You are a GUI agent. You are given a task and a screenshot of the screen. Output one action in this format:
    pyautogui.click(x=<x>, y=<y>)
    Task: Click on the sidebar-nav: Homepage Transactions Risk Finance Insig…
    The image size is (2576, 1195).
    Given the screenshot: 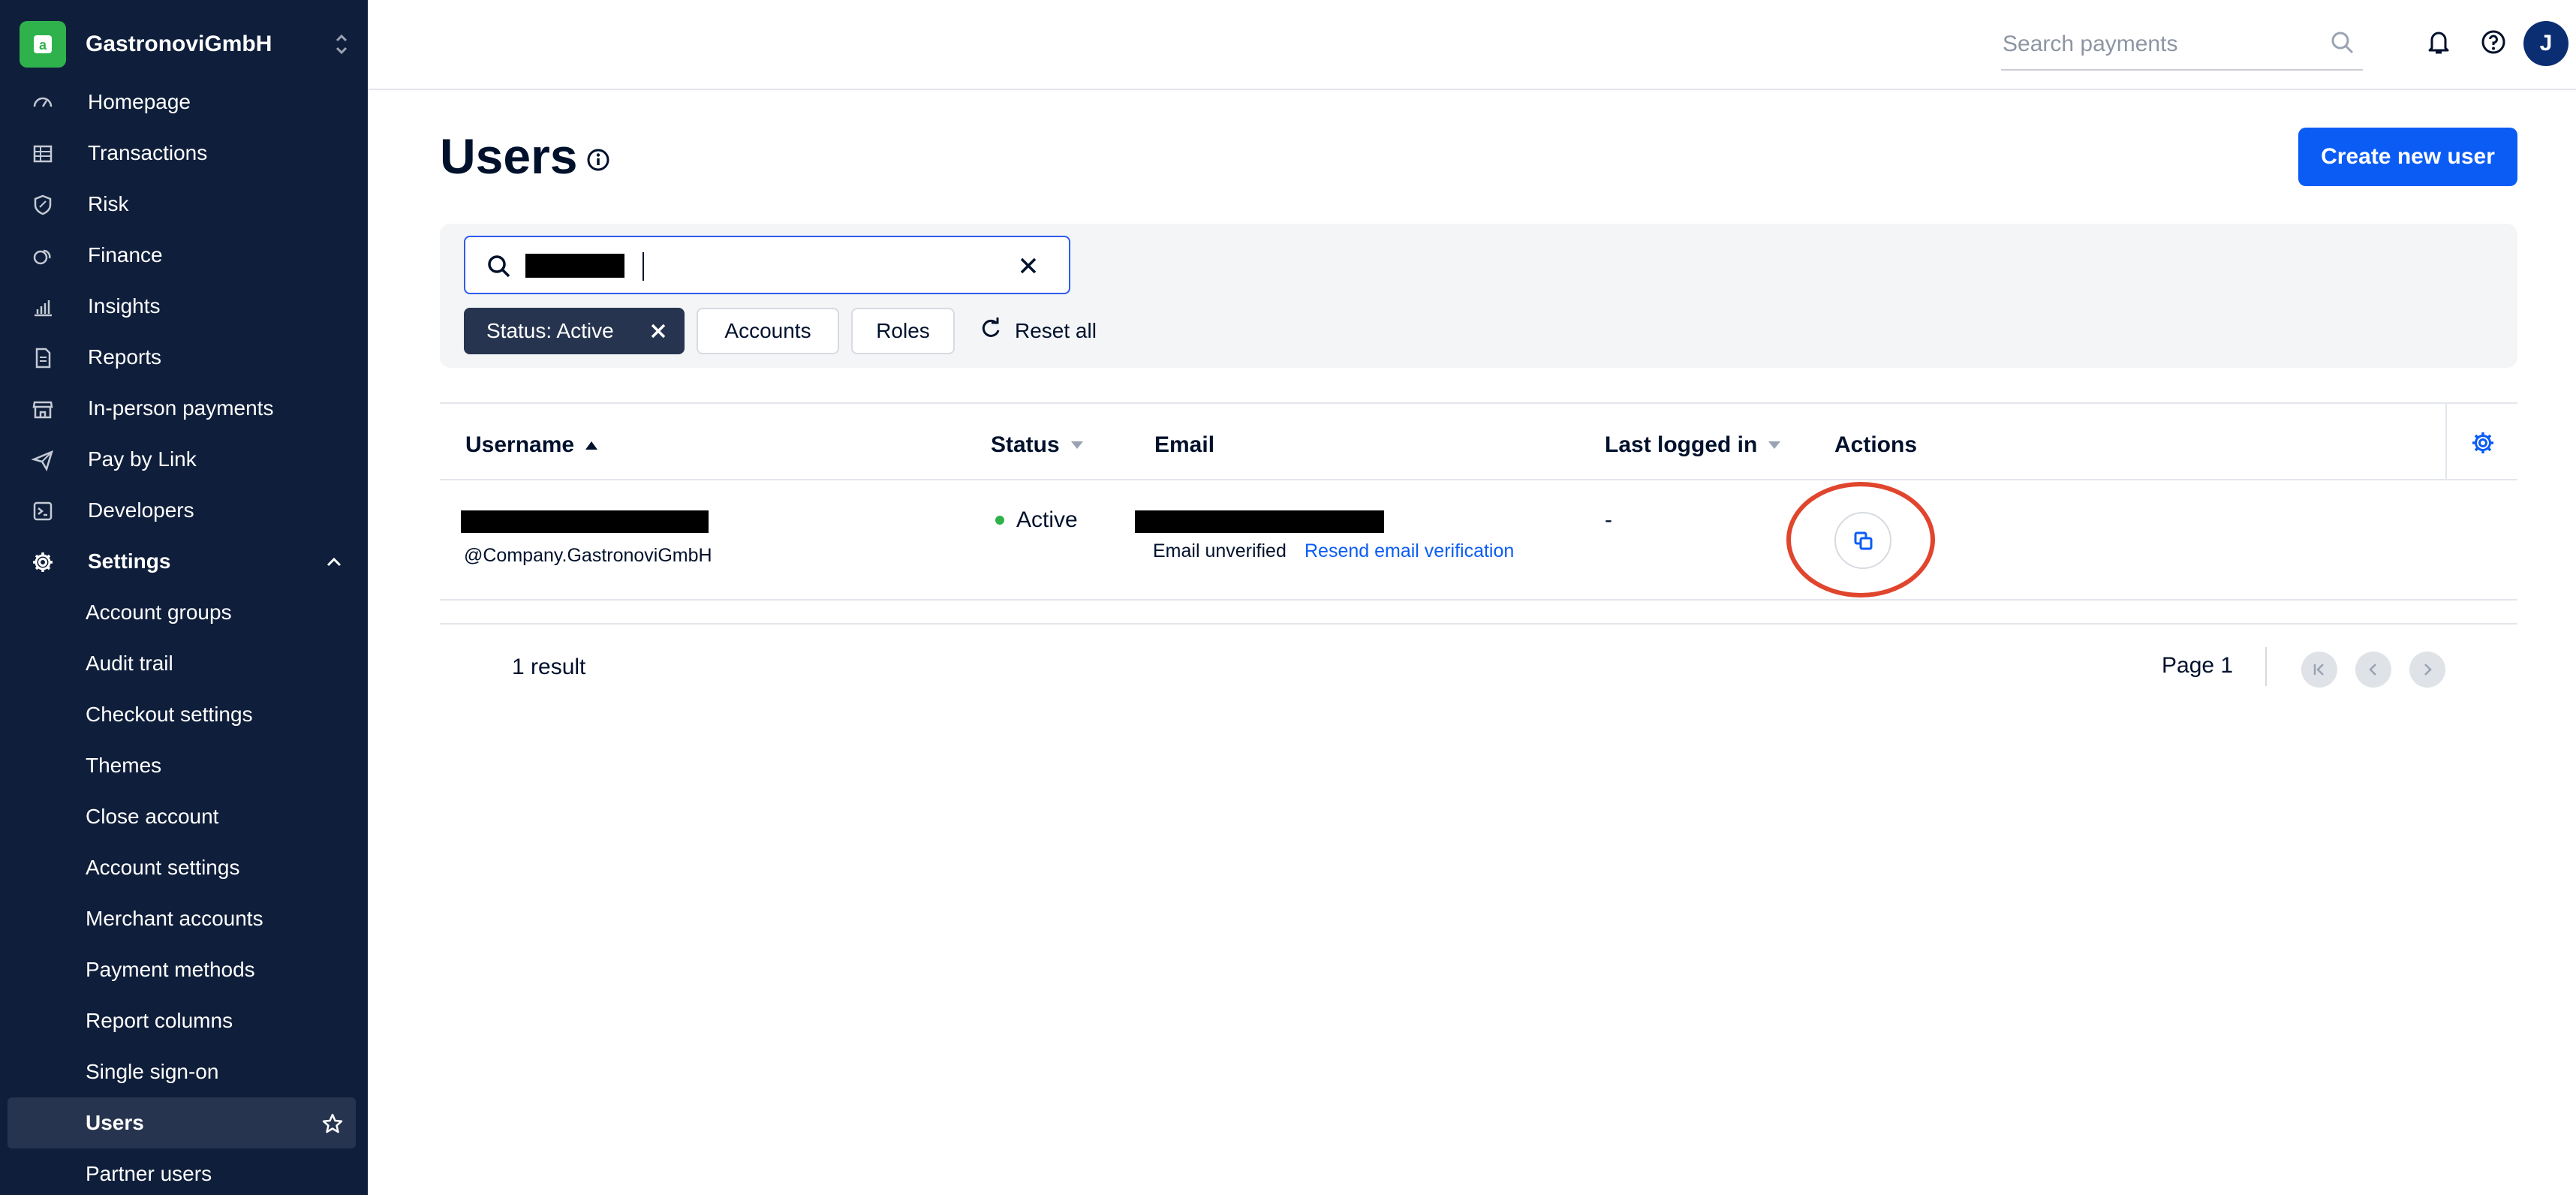 What is the action you would take?
    pyautogui.click(x=184, y=636)
    